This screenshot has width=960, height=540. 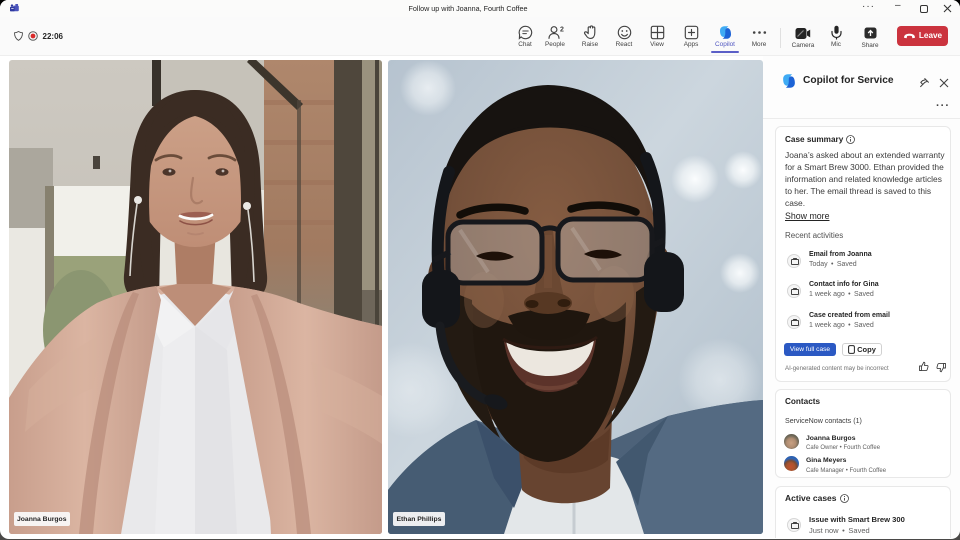 What do you see at coordinates (562, 30) in the screenshot?
I see `svg-text: 2` at bounding box center [562, 30].